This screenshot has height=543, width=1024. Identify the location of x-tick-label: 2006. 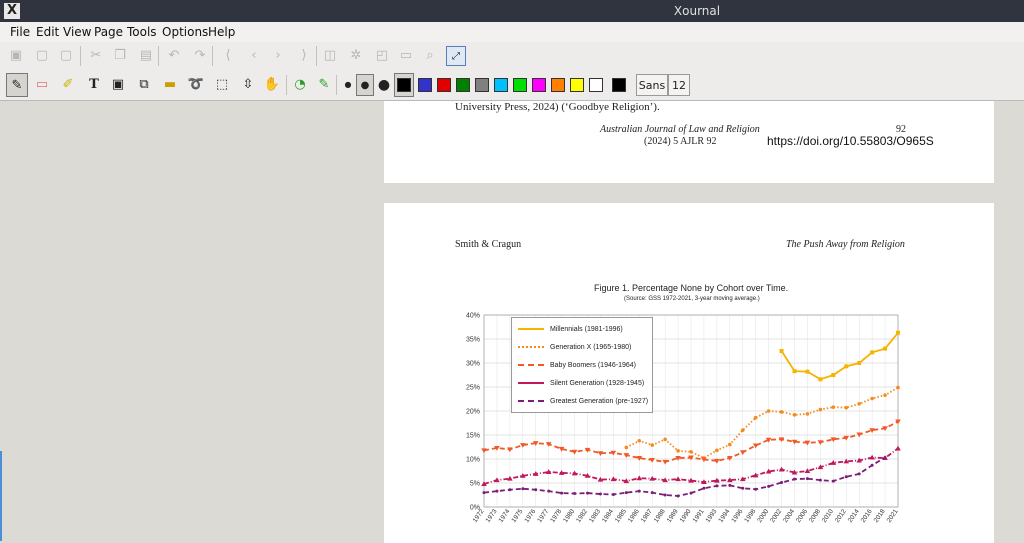
(802, 516).